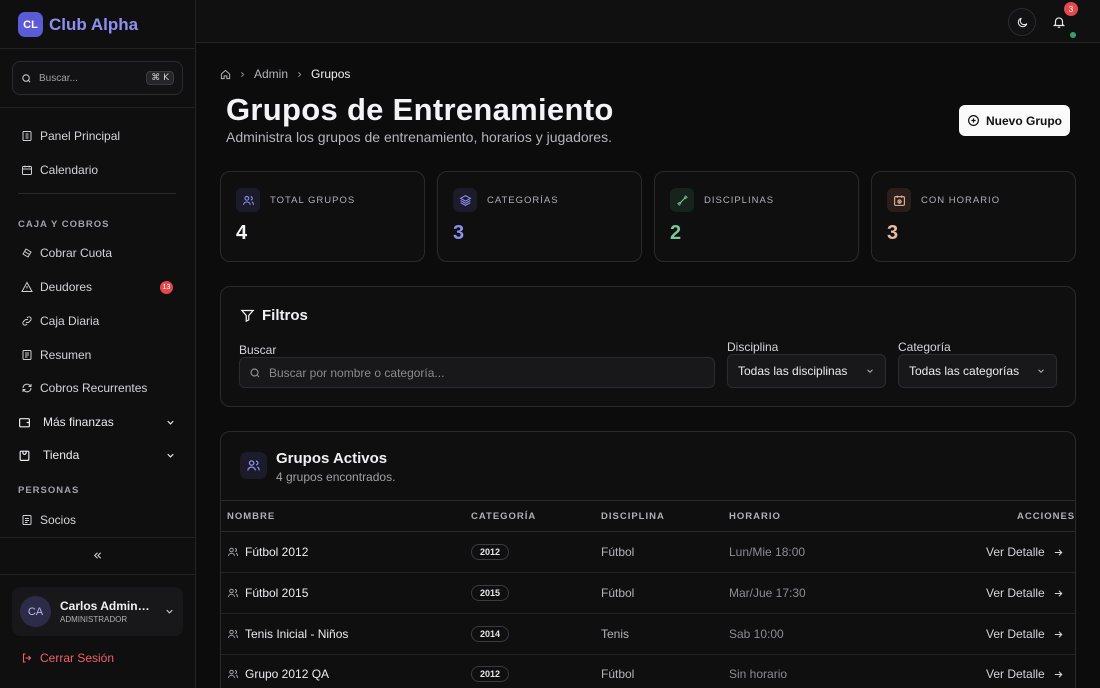 The width and height of the screenshot is (1100, 688). Describe the element at coordinates (80, 136) in the screenshot. I see `nav-label: Panel Principal` at that location.